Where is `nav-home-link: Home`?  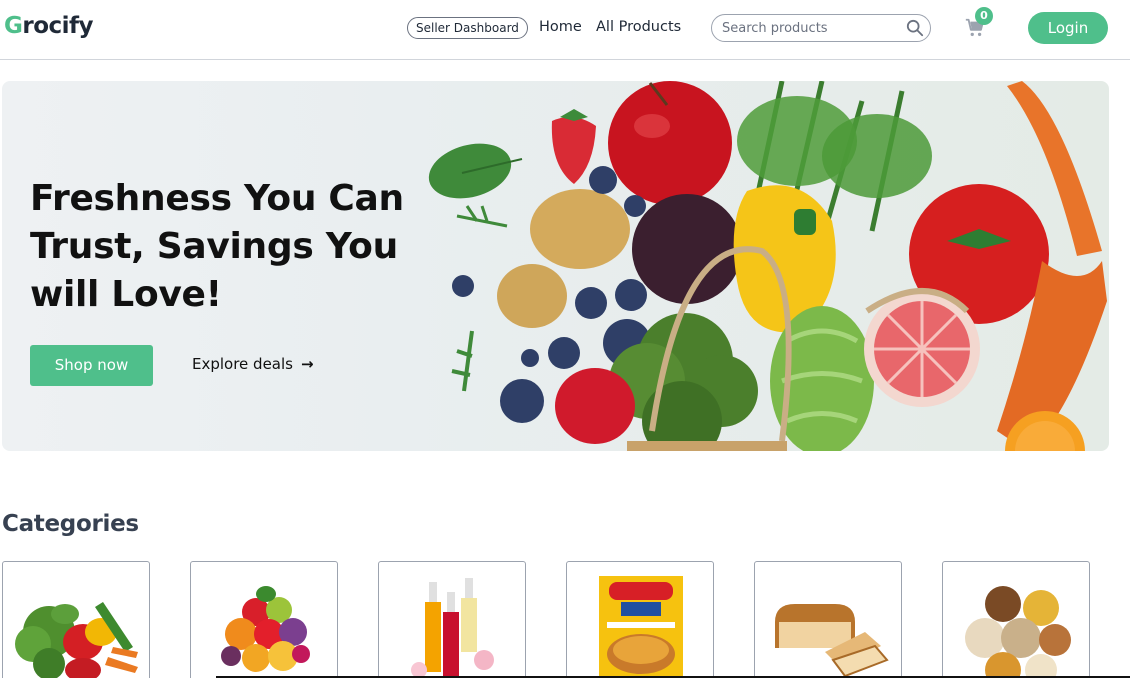
nav-home-link: Home is located at coordinates (560, 27).